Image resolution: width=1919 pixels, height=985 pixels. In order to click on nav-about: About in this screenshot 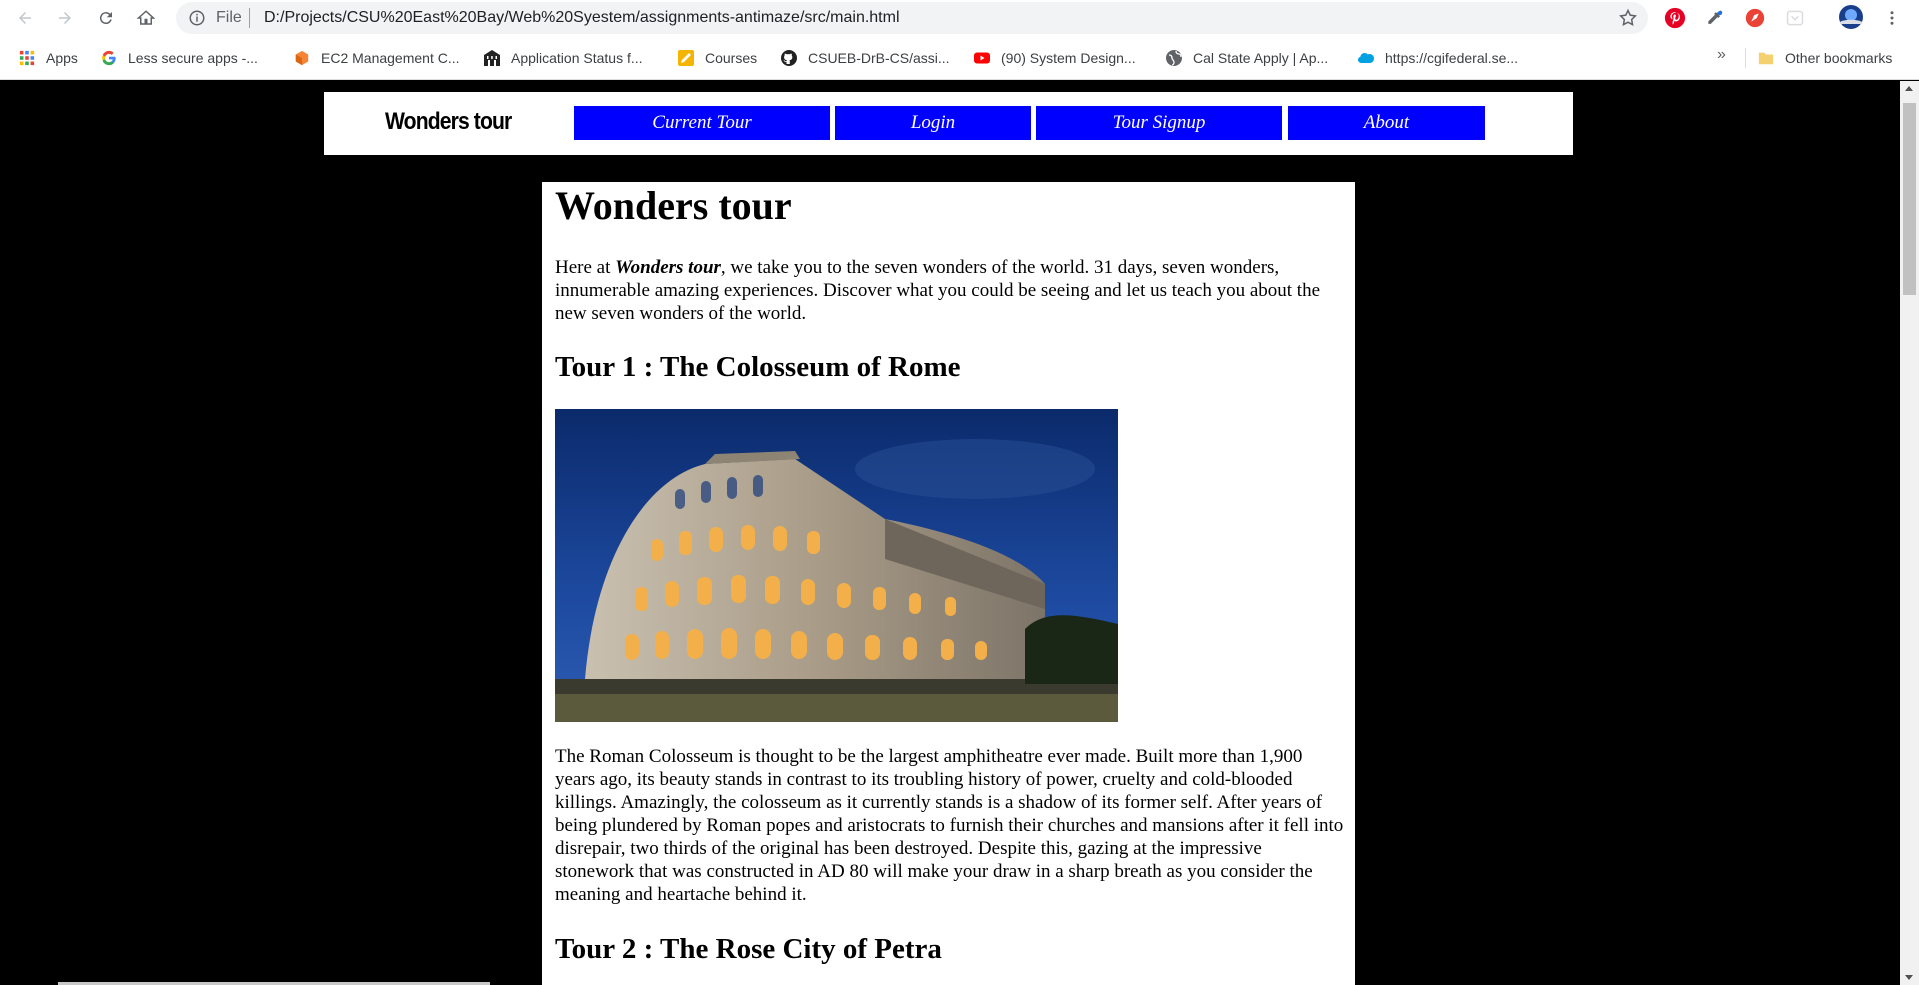, I will do `click(1386, 123)`.